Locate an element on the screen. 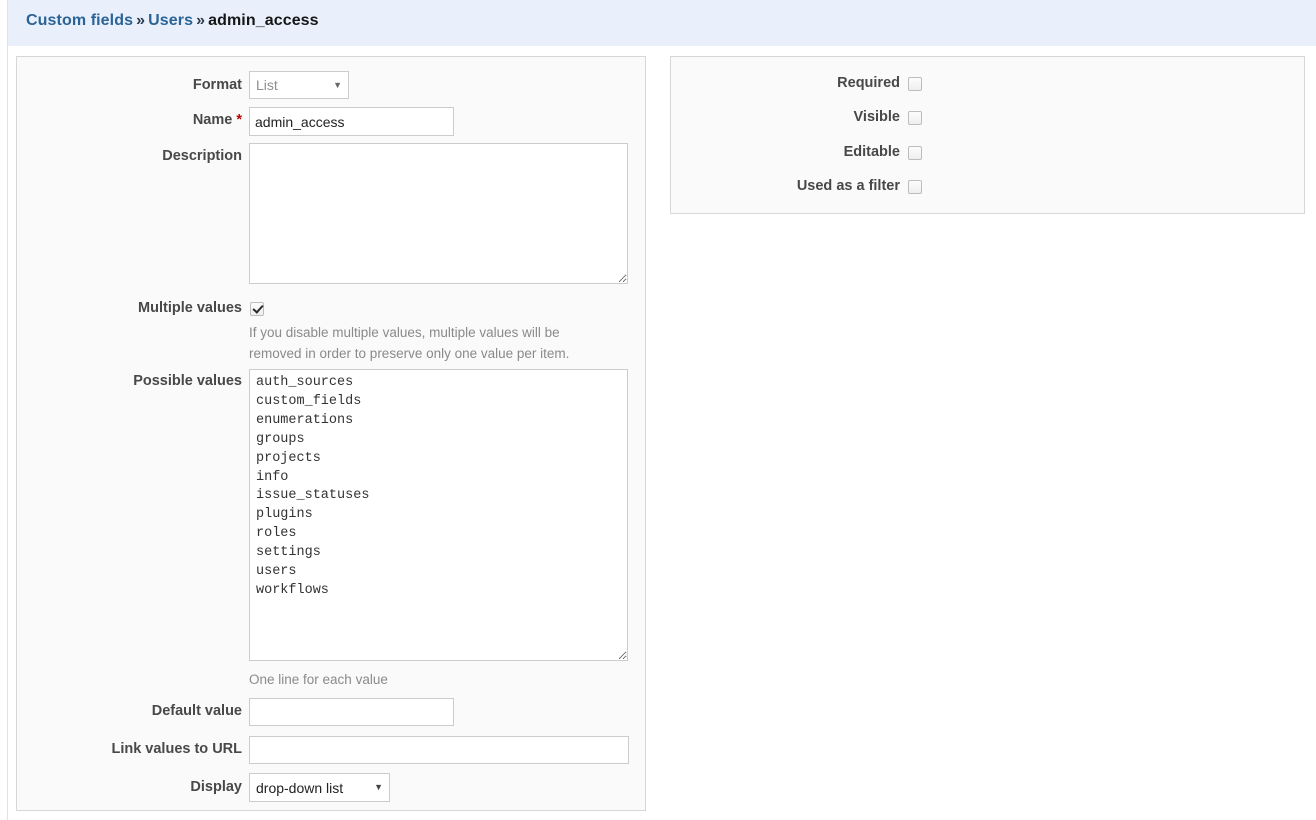  breadcrumb-link-users: Users is located at coordinates (170, 20).